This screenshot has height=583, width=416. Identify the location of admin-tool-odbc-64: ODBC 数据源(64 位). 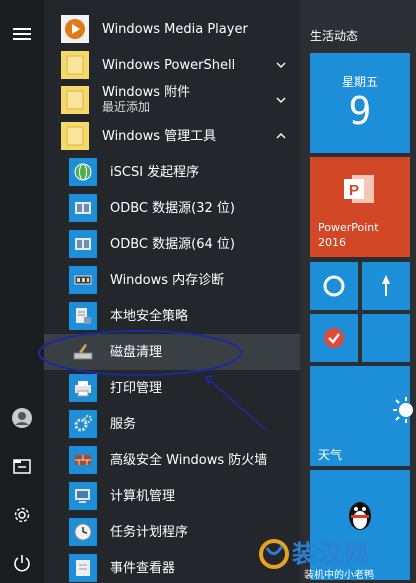
(172, 244).